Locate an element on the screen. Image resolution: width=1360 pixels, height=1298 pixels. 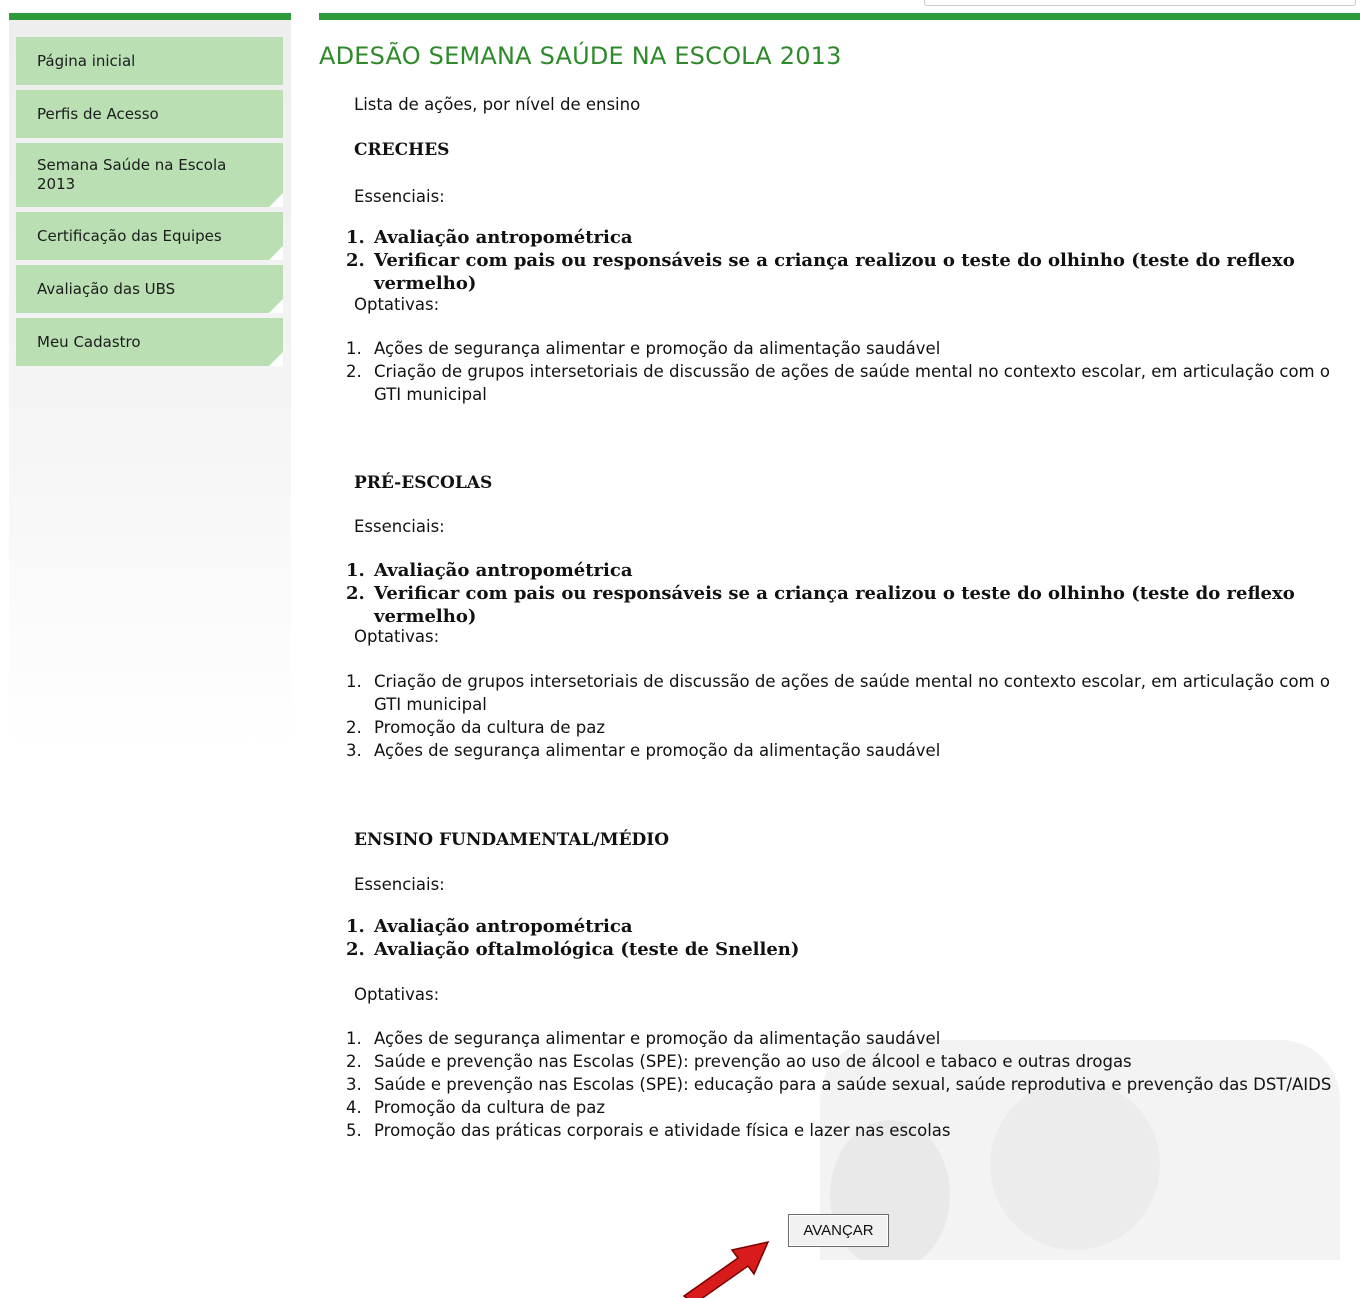
section-title-pre-escolas: PRÉ-ESCOLAS is located at coordinates (423, 483).